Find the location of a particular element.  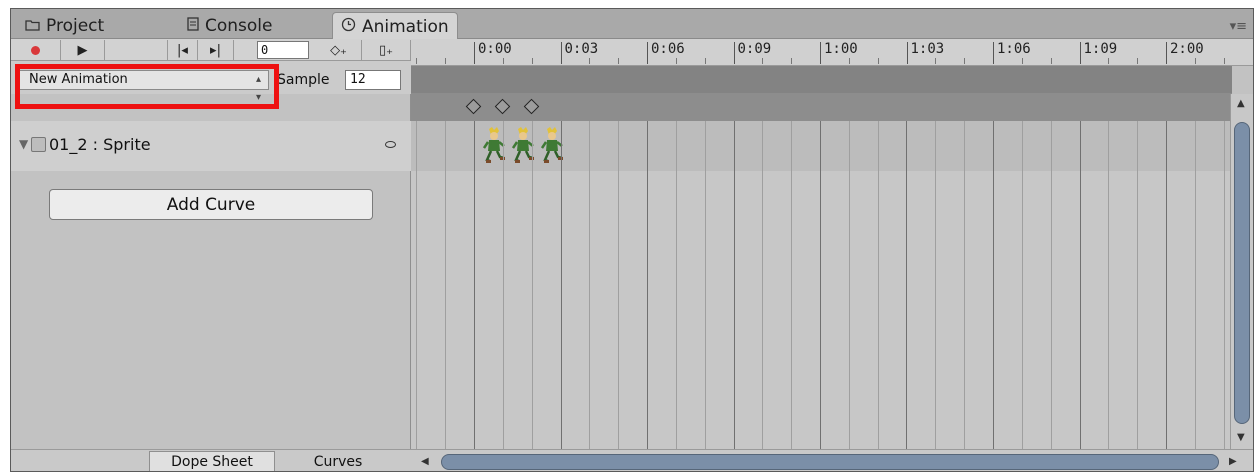

prev-keyframe-icon: |◂ is located at coordinates (182, 50).